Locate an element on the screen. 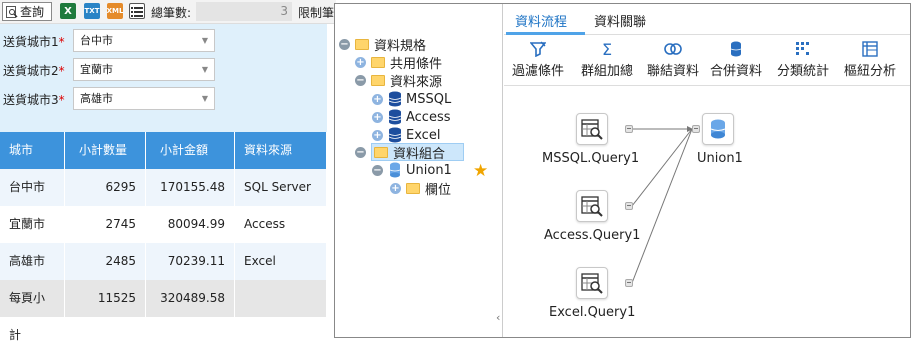 This screenshot has width=911, height=354. total-qty: 11525 is located at coordinates (105, 298).